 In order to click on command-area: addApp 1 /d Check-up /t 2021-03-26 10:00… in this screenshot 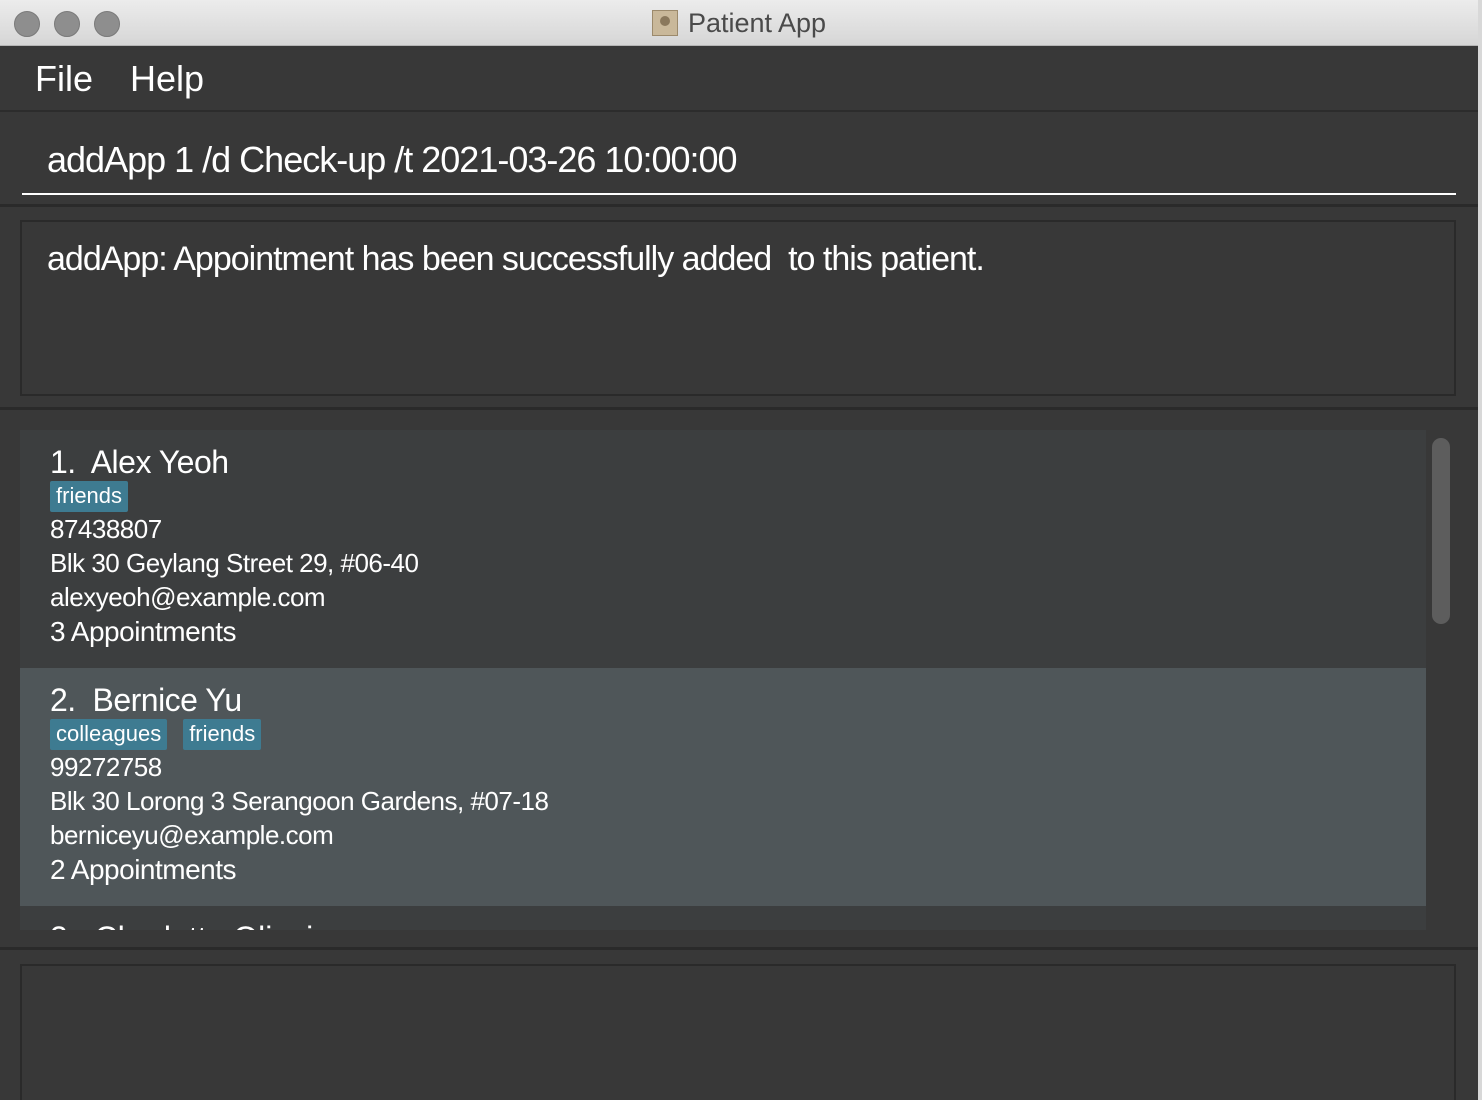, I will do `click(739, 159)`.